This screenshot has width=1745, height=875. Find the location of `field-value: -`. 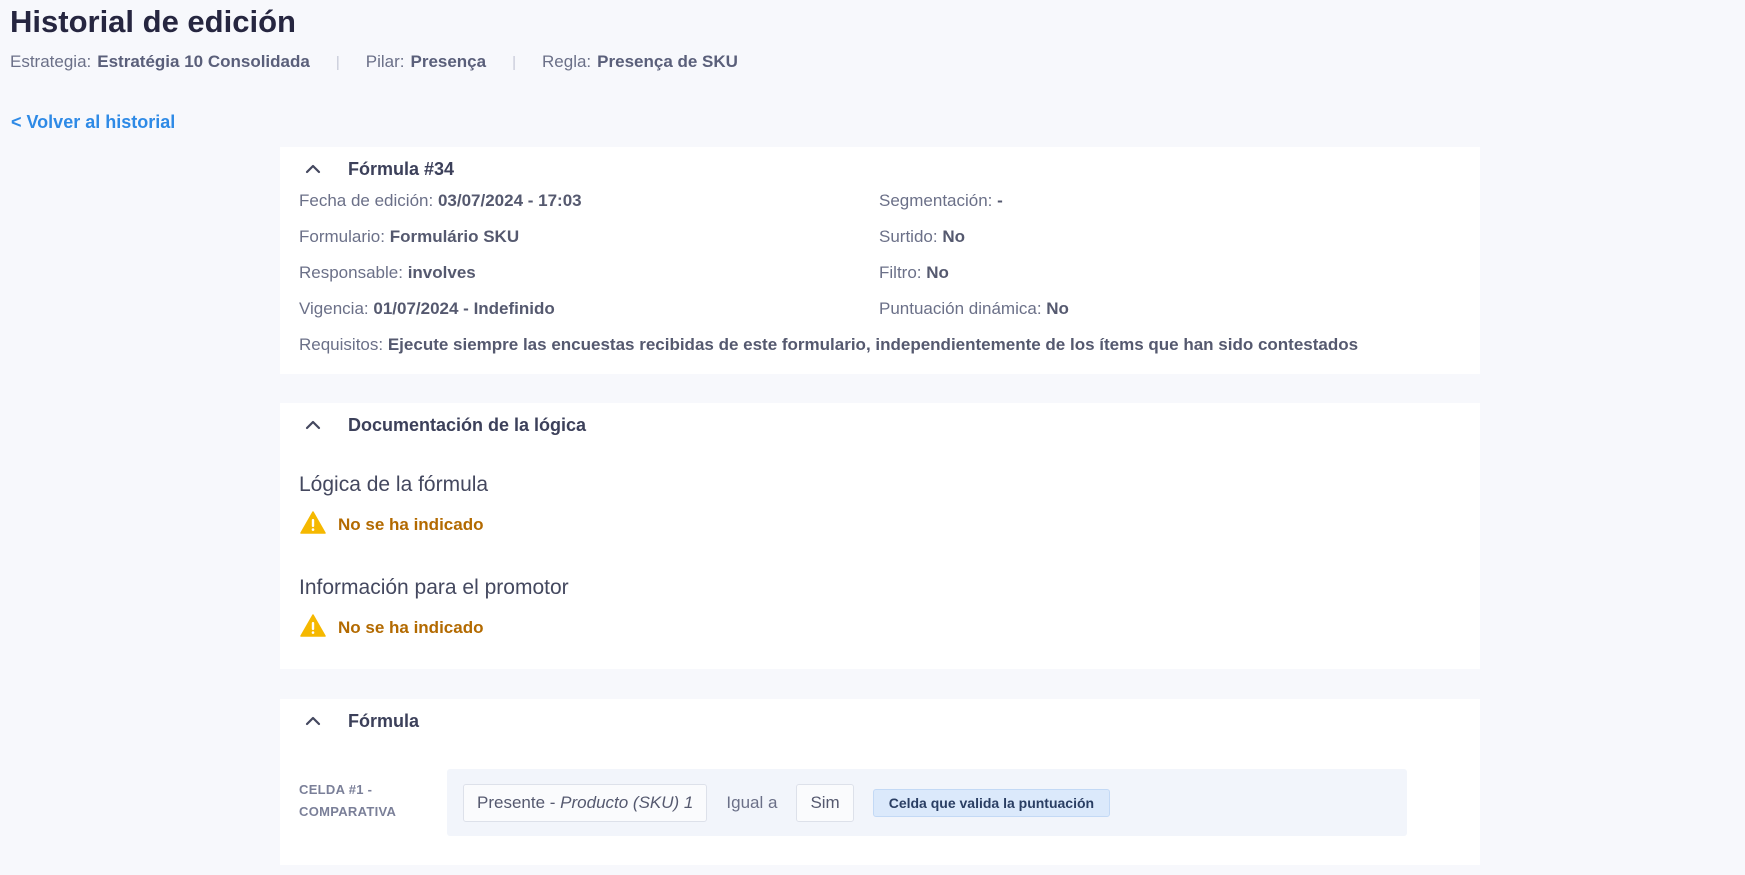

field-value: - is located at coordinates (1000, 200).